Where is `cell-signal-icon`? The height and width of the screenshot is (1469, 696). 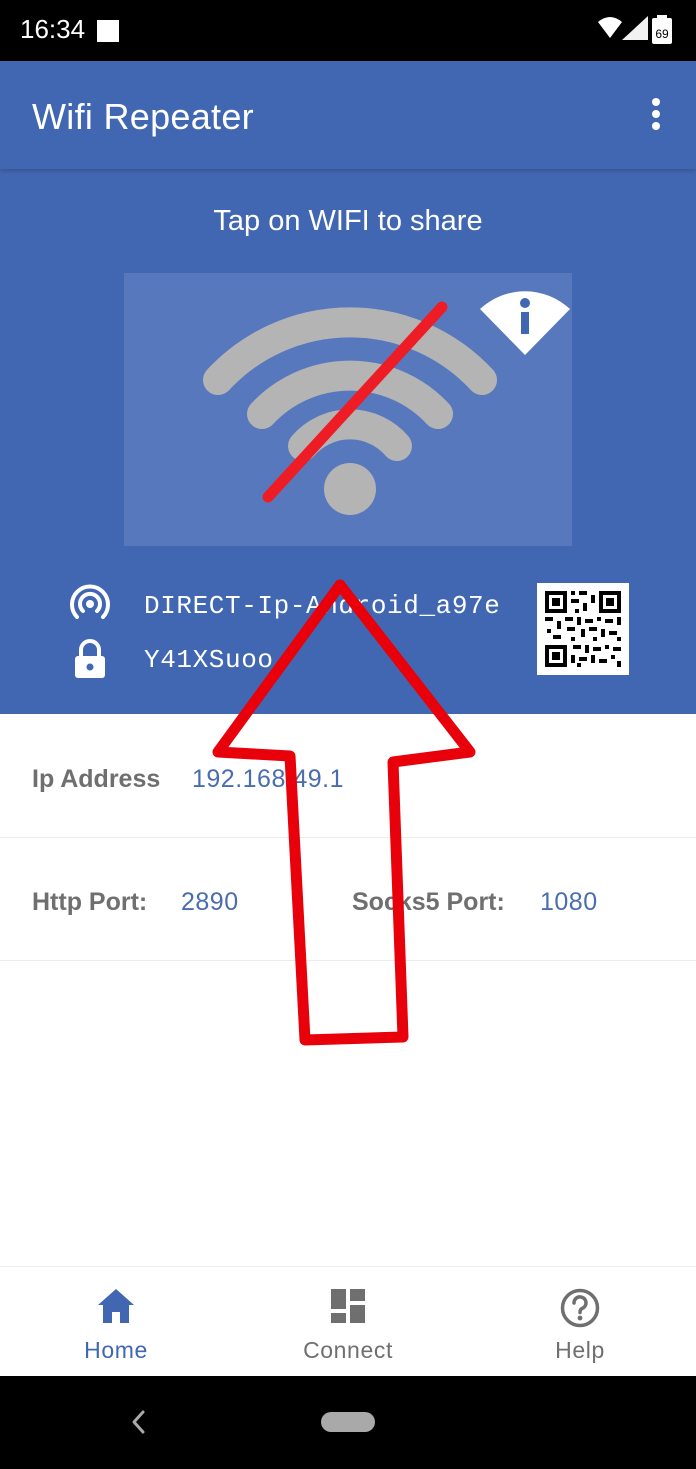 cell-signal-icon is located at coordinates (635, 28).